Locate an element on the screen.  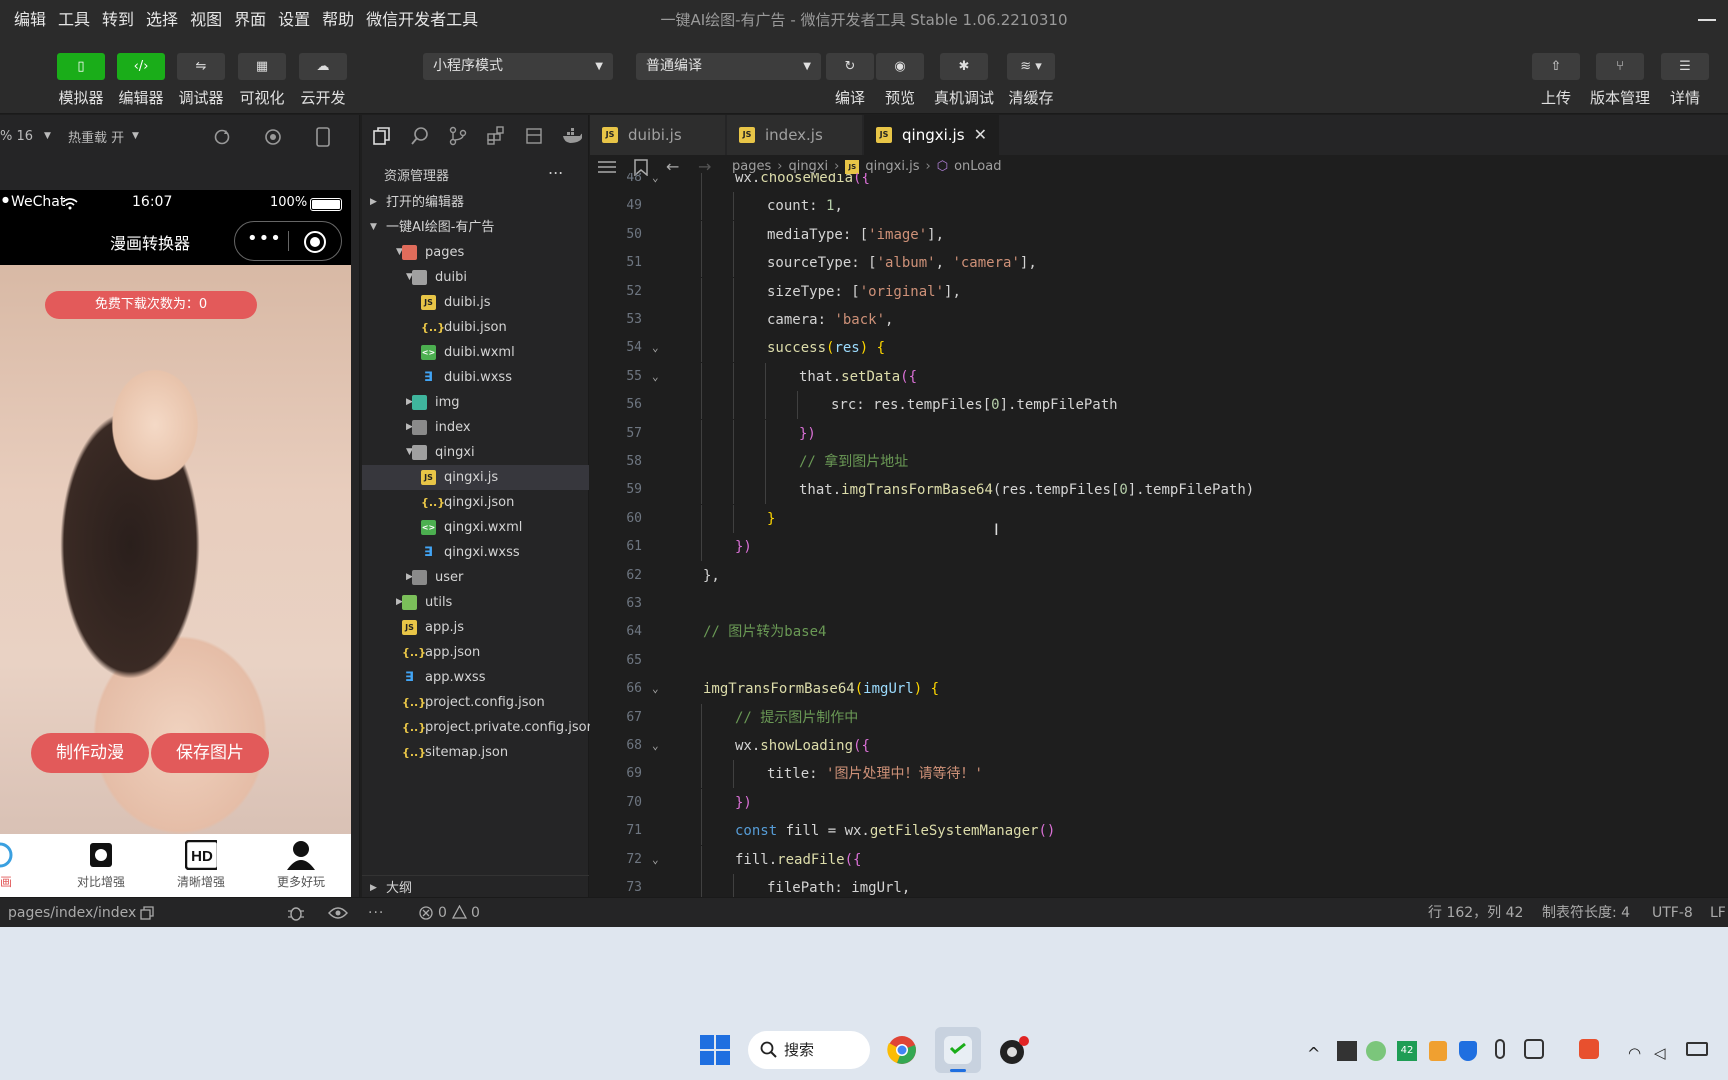
compile-select: 普通编译 ▼ is located at coordinates (728, 66).